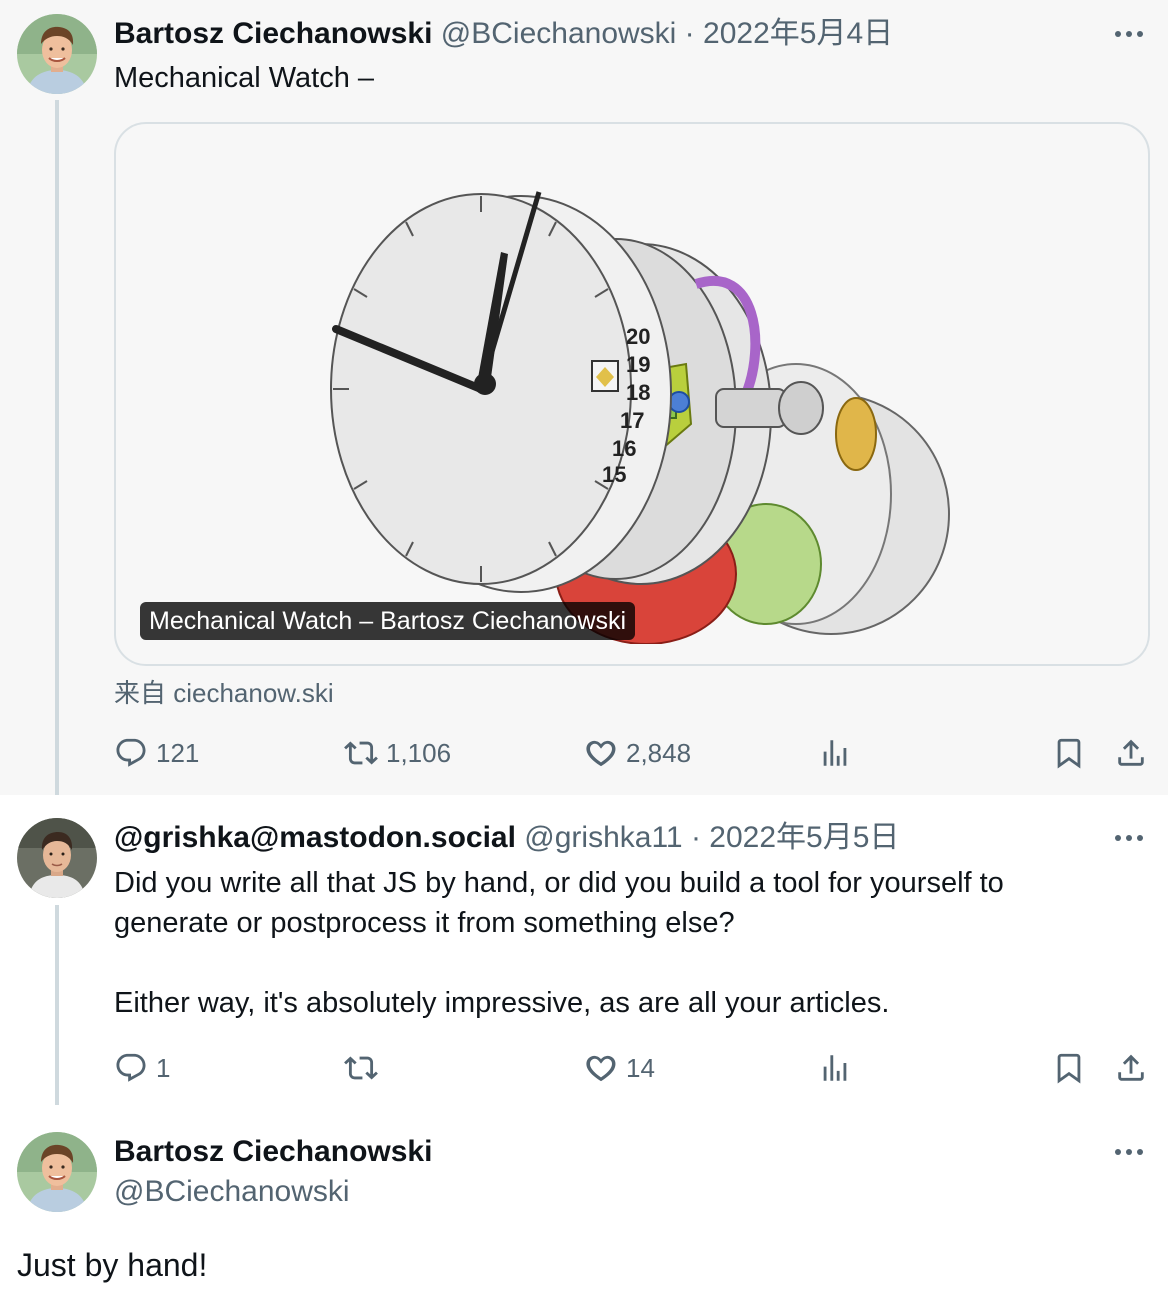 Image resolution: width=1168 pixels, height=1308 pixels. I want to click on action-bar: 1 14, so click(634, 1068).